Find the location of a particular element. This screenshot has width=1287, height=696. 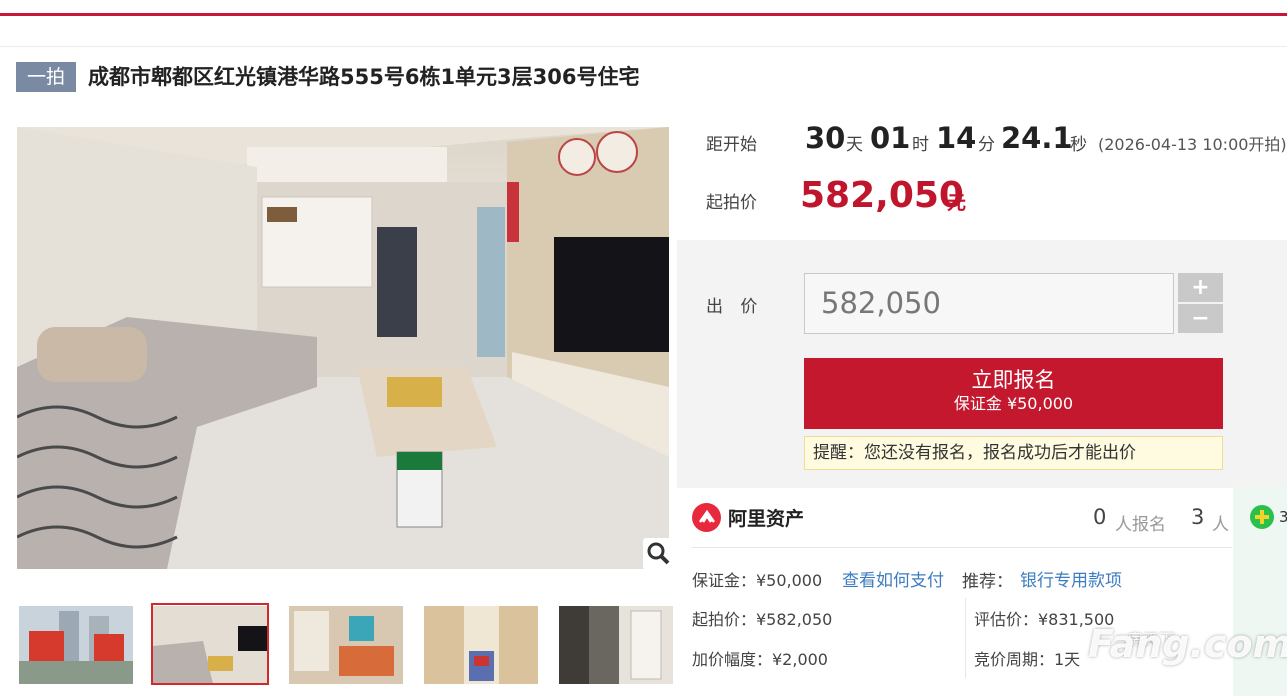

watermark-fang-logo: Fang.com is located at coordinates (1187, 644).